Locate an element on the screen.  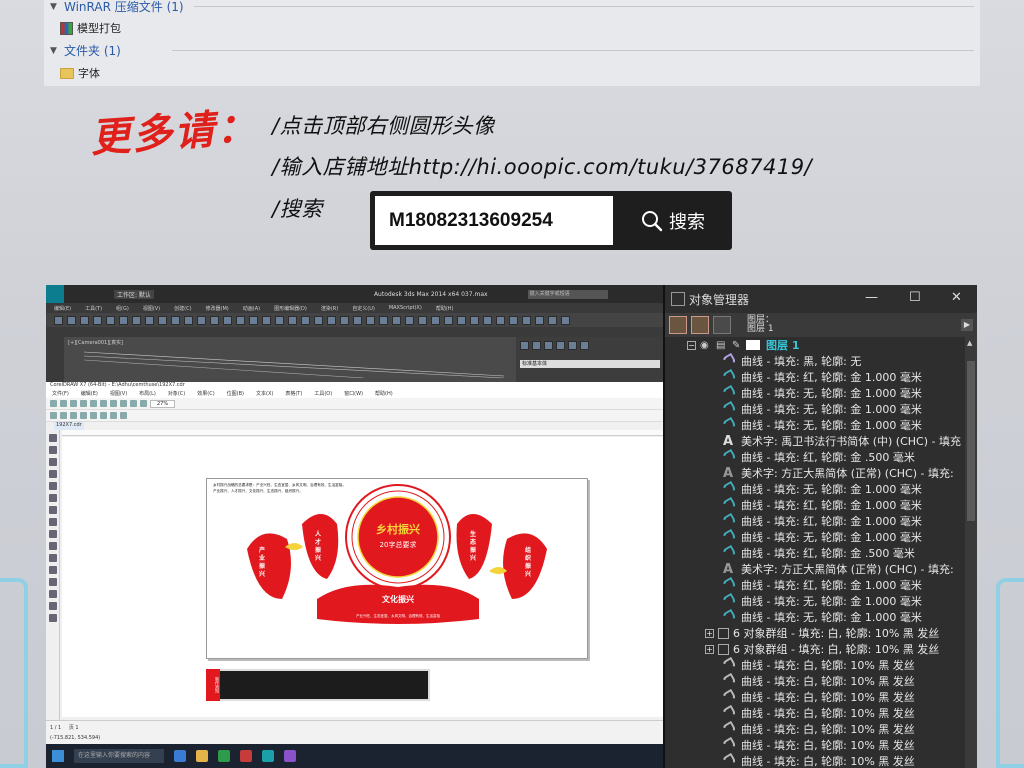
3dsmax-icon is located at coordinates (268, 756).